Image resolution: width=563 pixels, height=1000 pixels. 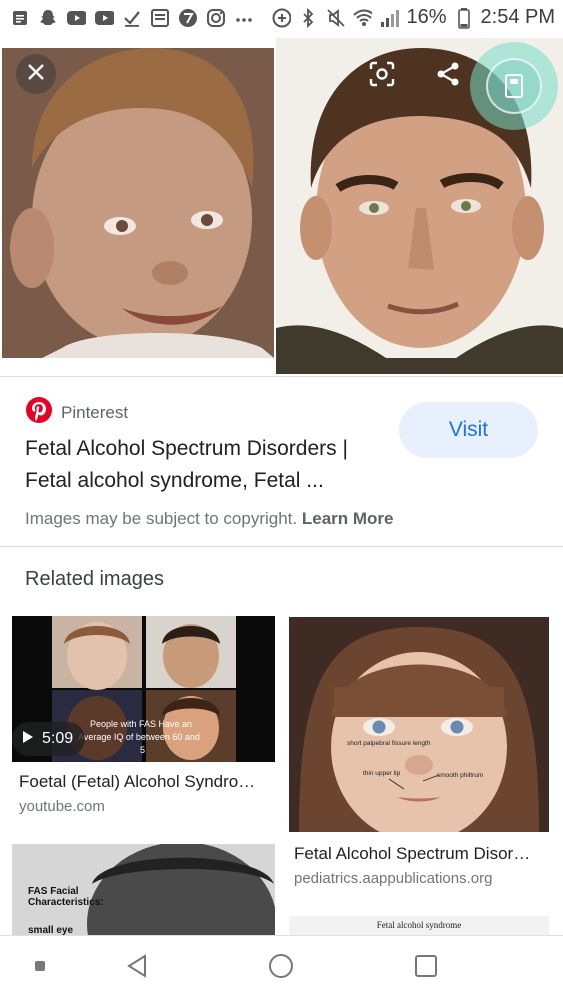 I want to click on clock: 2:54 PM, so click(x=517, y=17).